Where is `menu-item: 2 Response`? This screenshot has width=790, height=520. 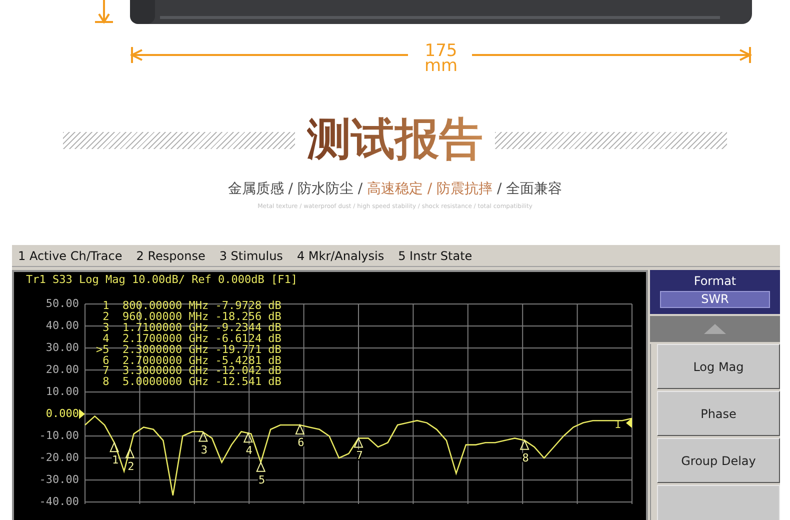
menu-item: 2 Response is located at coordinates (171, 255).